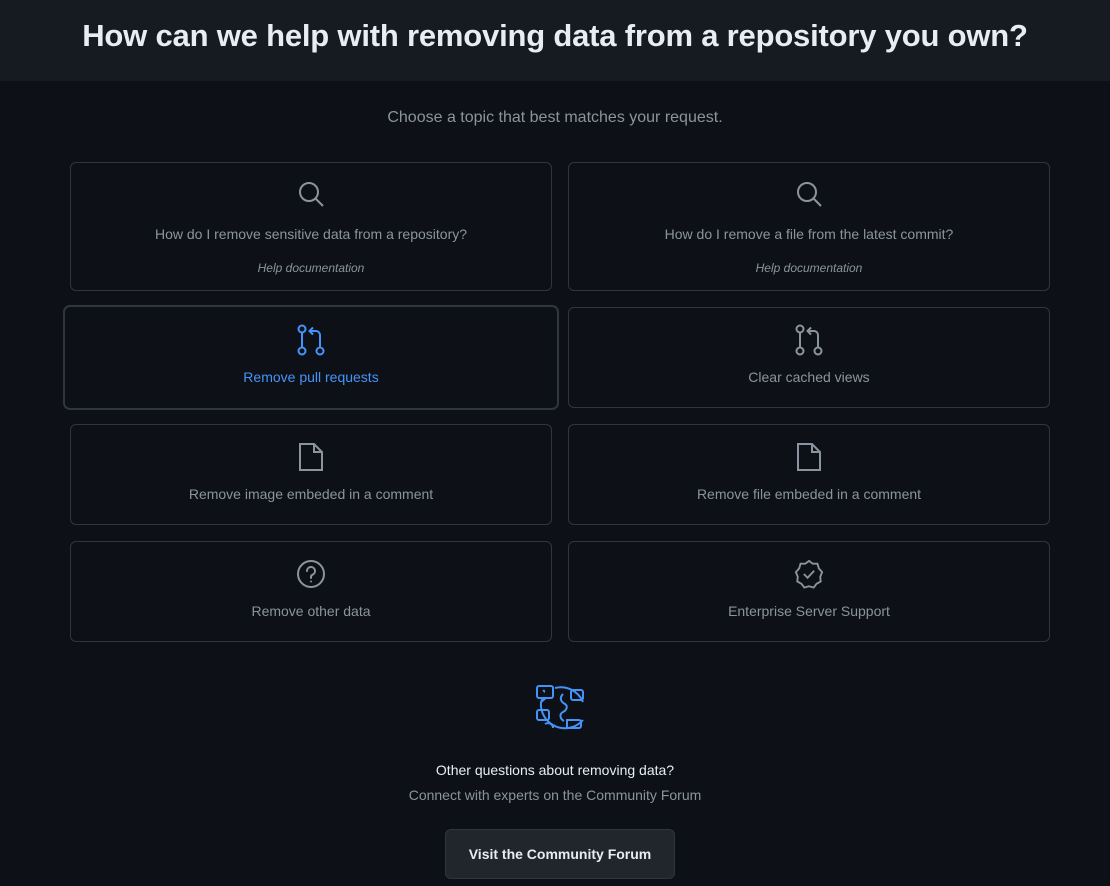  I want to click on community-globe-icon, so click(560, 710).